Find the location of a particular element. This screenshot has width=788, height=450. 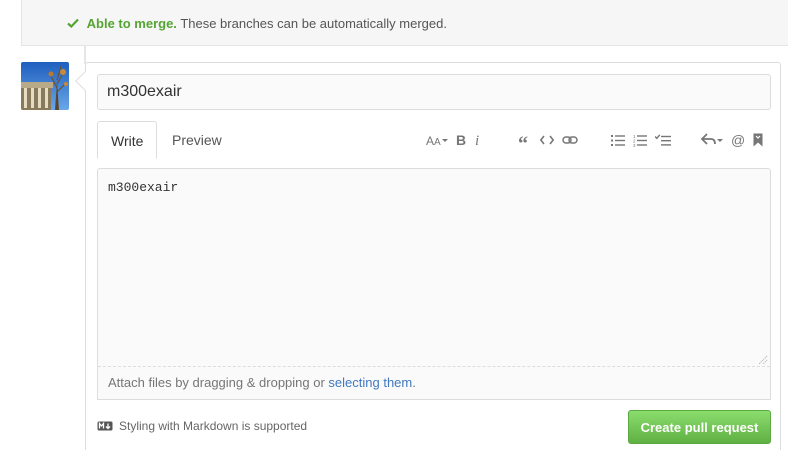

tab-write: Write is located at coordinates (127, 140).